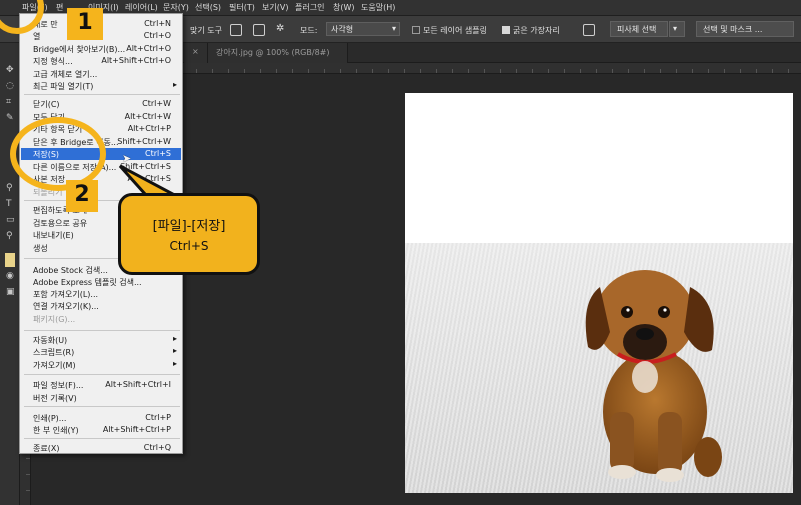 This screenshot has width=801, height=505. What do you see at coordinates (101, 86) in the screenshot?
I see `file-menu-item: 최근 파일 열기(T) ▸` at bounding box center [101, 86].